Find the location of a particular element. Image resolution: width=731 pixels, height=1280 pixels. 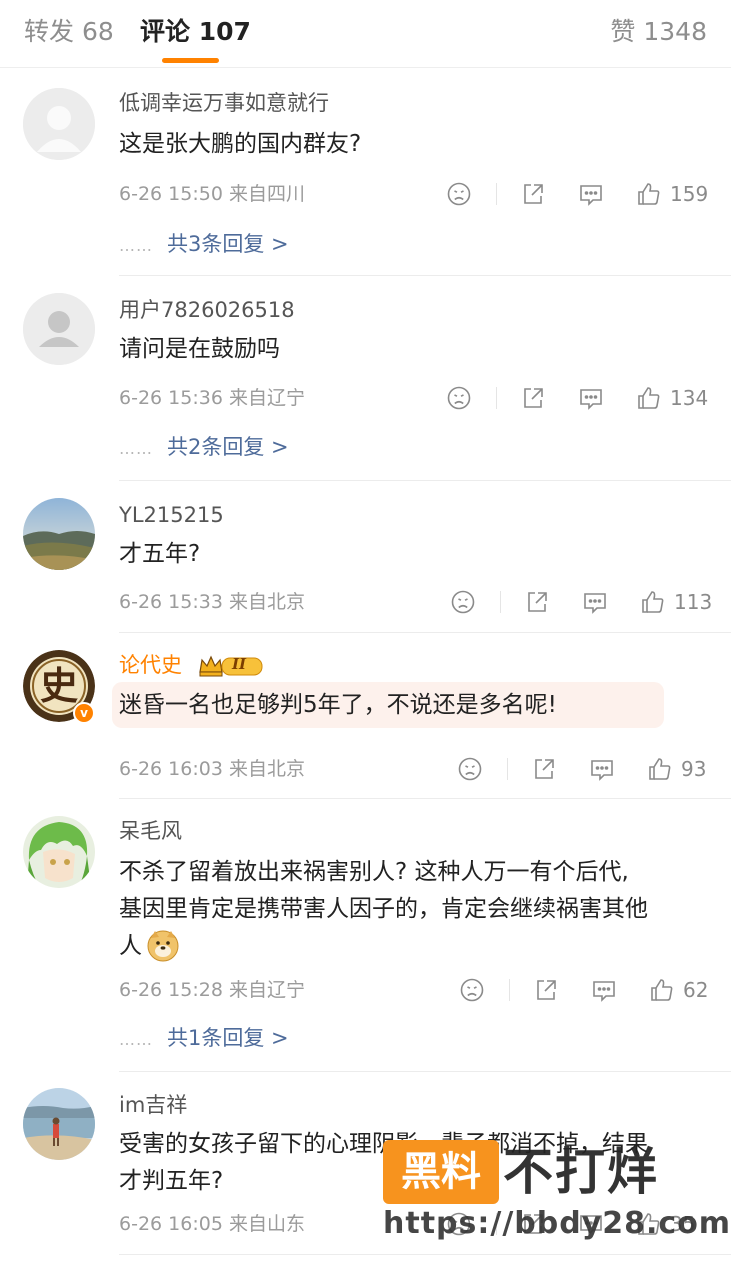

comment-meta: 6-26 15:33 来自北京 is located at coordinates (212, 602).